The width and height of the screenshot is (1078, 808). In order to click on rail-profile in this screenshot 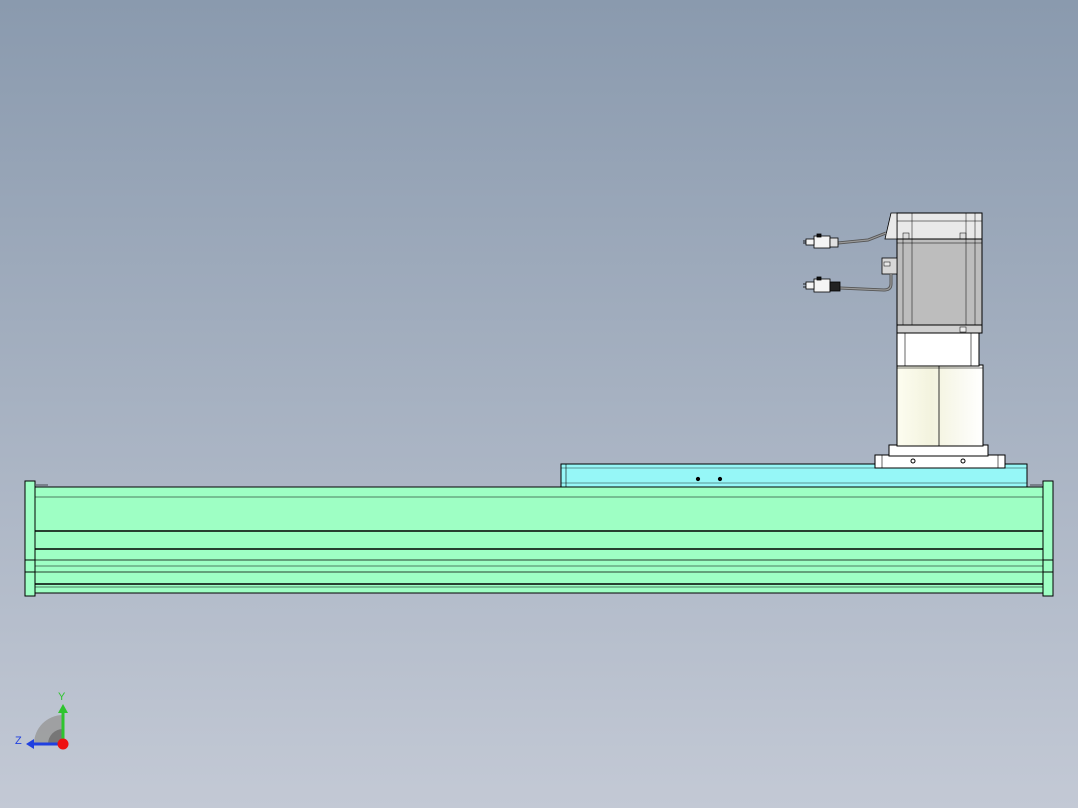, I will do `click(539, 540)`.